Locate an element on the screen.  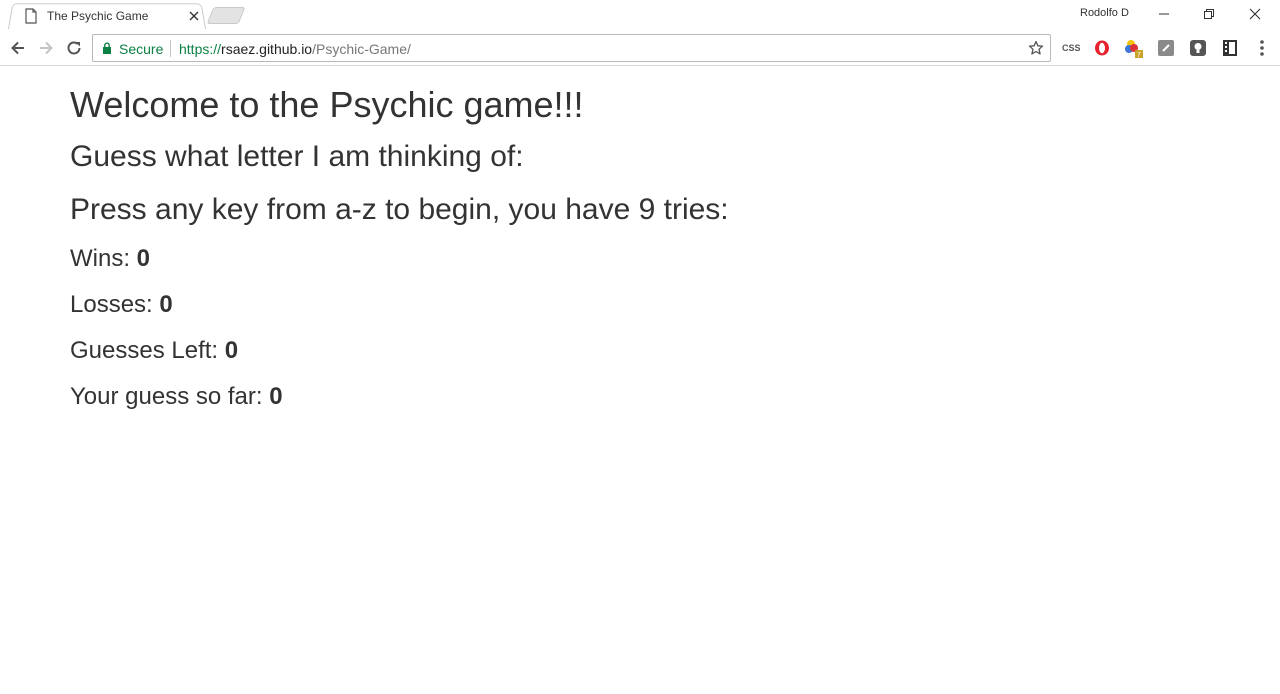
bookmark-star-icon is located at coordinates (1036, 48).